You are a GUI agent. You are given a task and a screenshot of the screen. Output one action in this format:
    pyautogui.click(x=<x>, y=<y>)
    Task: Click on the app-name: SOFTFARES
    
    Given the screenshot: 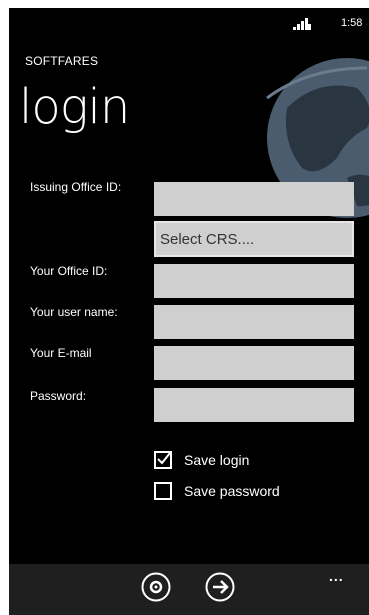 What is the action you would take?
    pyautogui.click(x=62, y=61)
    